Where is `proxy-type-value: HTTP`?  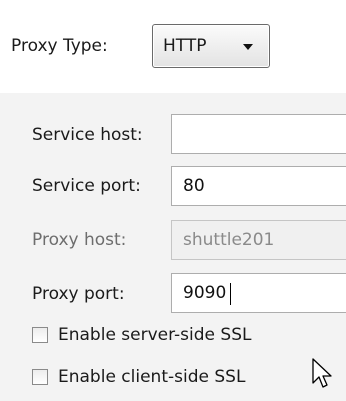
proxy-type-value: HTTP is located at coordinates (185, 46).